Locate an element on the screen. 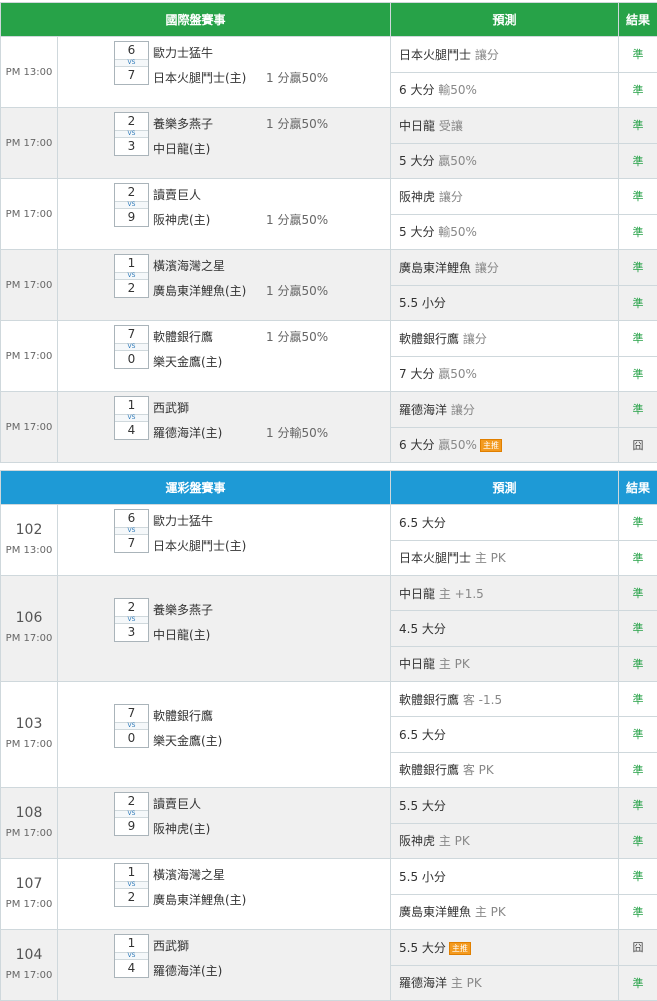  home-score: 3 is located at coordinates (131, 632).